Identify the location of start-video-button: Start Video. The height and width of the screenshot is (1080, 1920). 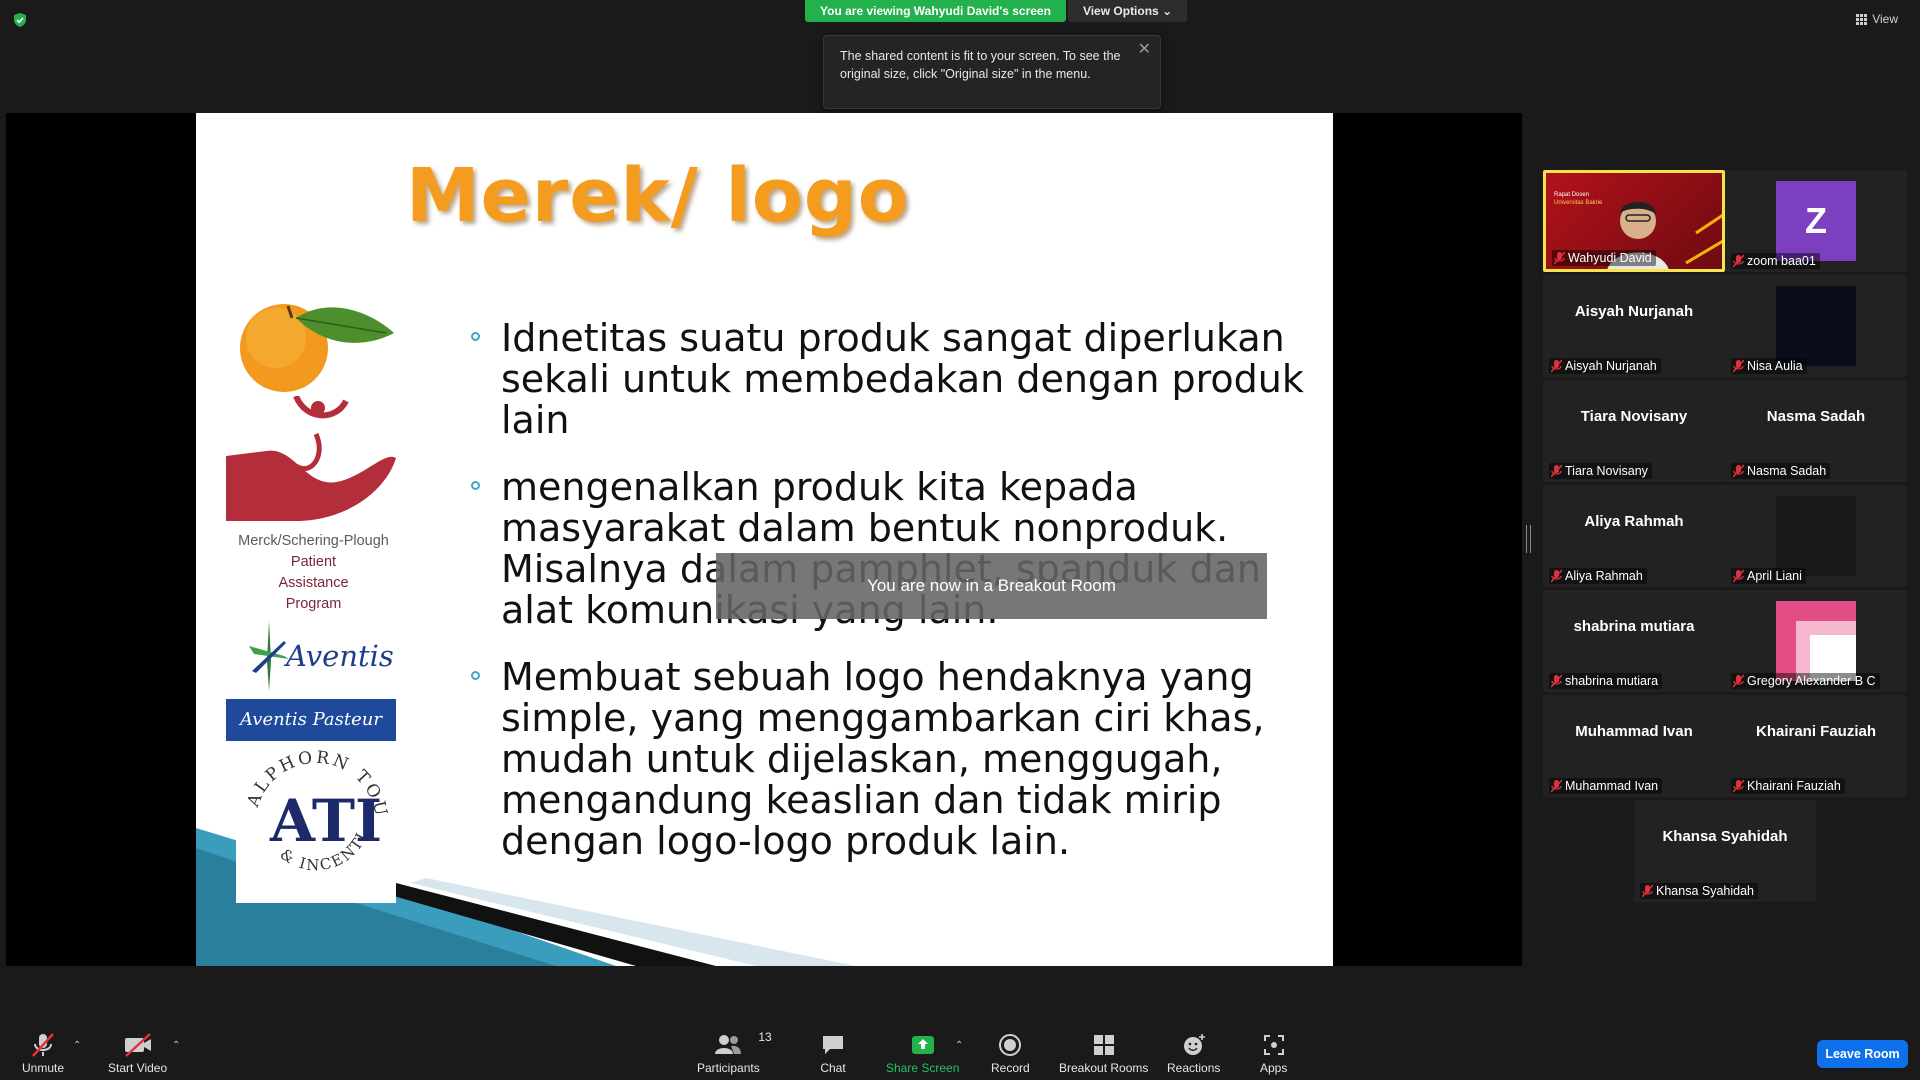
(137, 1053).